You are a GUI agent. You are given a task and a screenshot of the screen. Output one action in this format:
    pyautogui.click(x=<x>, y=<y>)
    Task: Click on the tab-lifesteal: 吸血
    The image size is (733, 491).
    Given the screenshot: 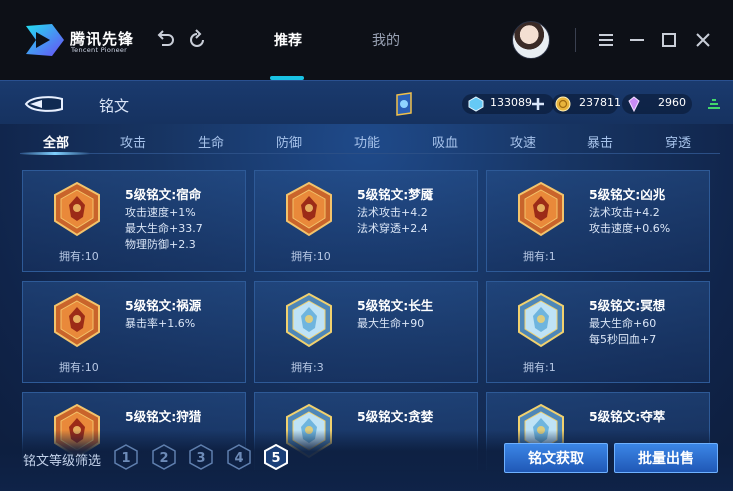 What is the action you would take?
    pyautogui.click(x=445, y=141)
    